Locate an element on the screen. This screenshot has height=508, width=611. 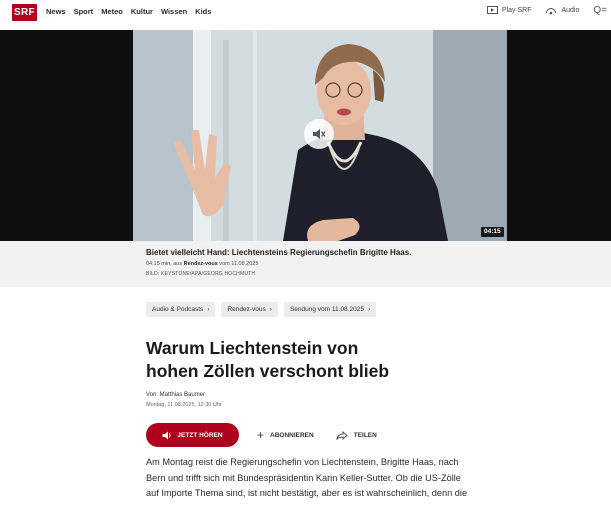
play-tv-icon is located at coordinates (492, 10).